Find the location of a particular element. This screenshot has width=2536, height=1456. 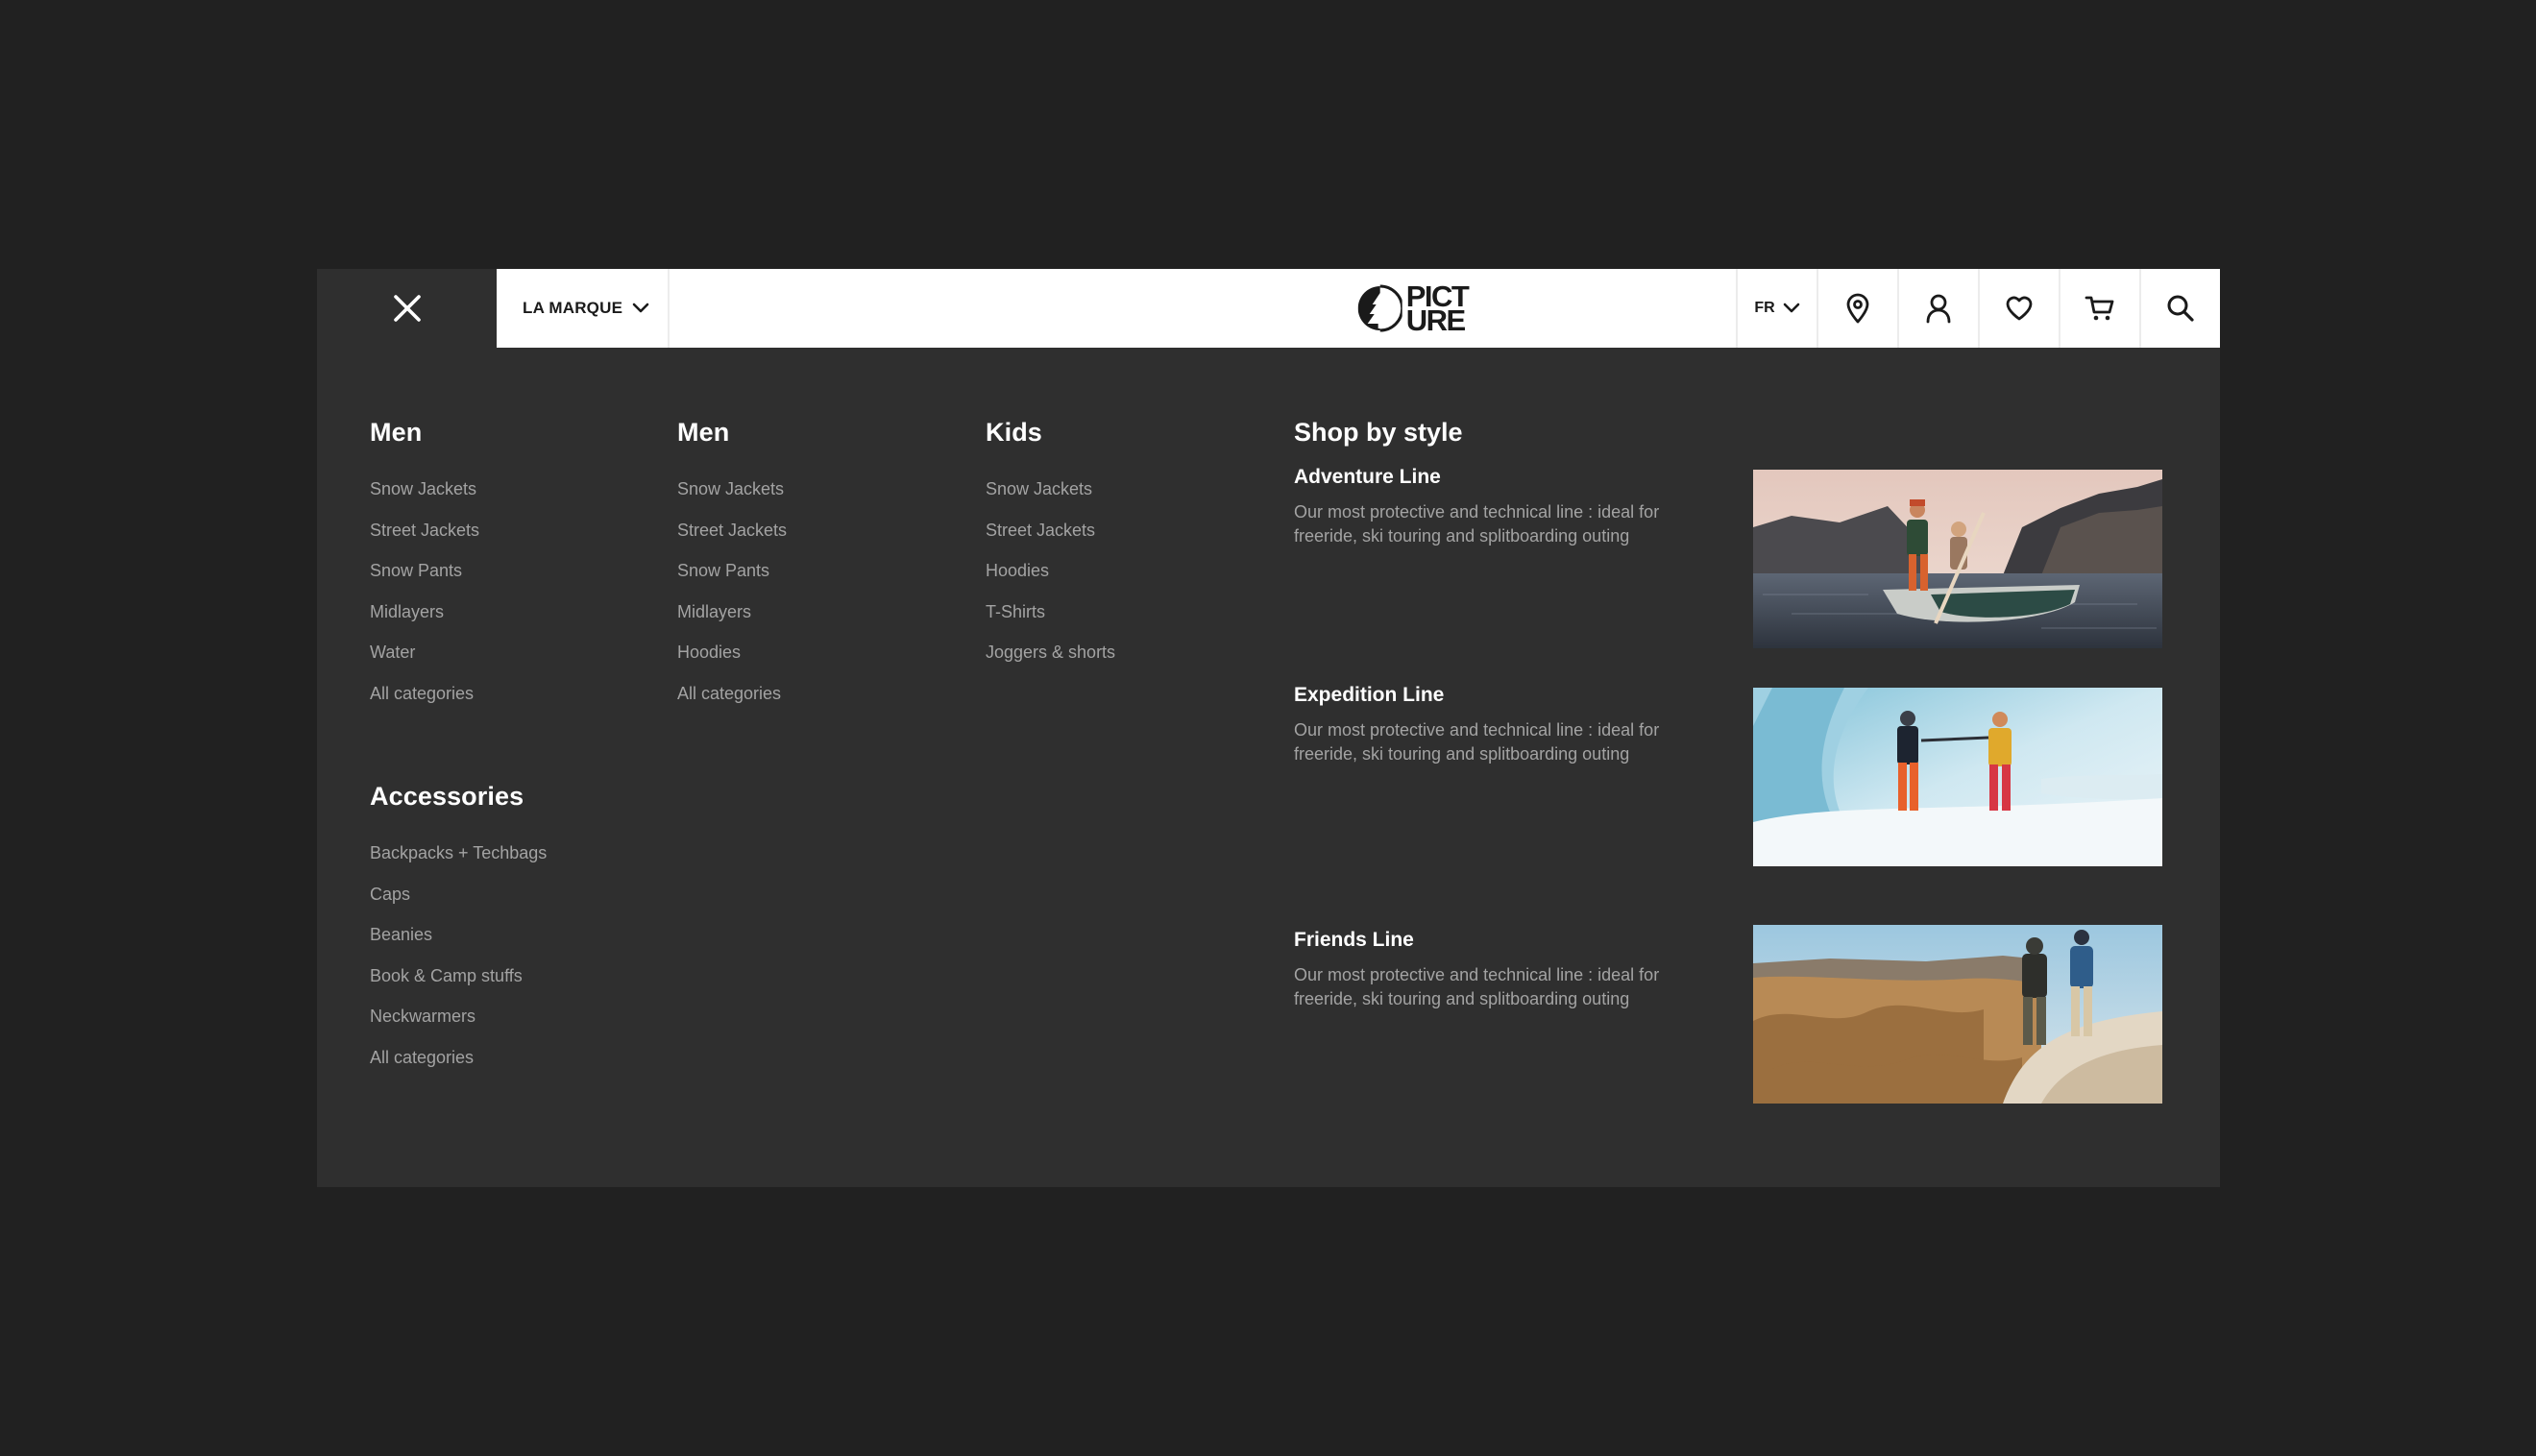

close-menu-button is located at coordinates (407, 308).